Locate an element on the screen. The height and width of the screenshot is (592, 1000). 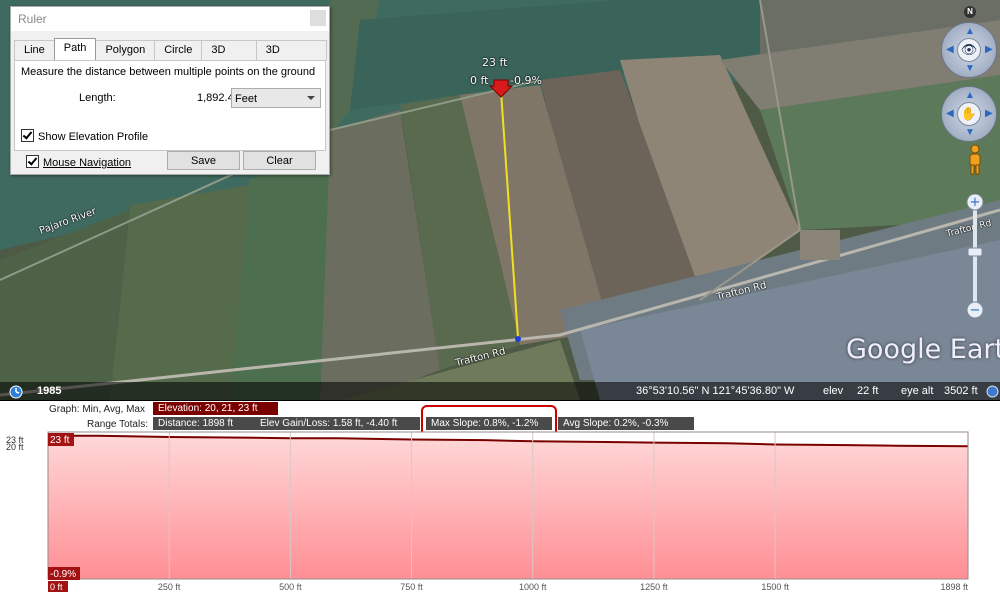
eye-alt-label: eye alt is located at coordinates (917, 391).